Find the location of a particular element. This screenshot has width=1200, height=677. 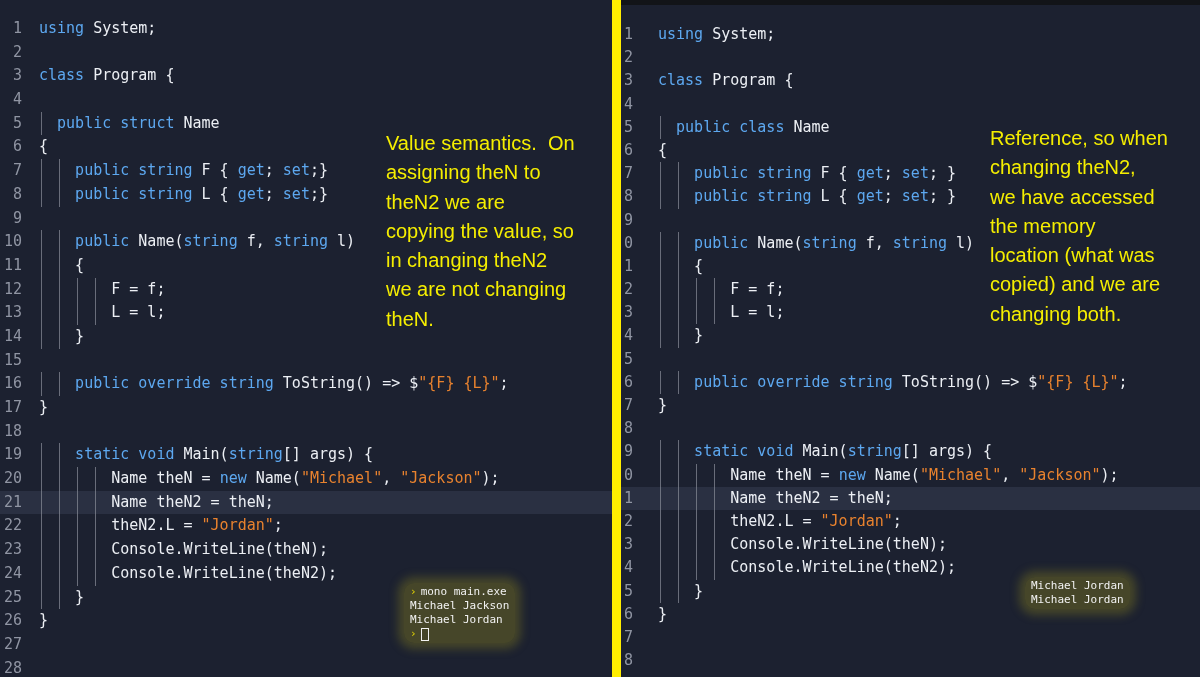

line-number: 12 is located at coordinates (12, 289).